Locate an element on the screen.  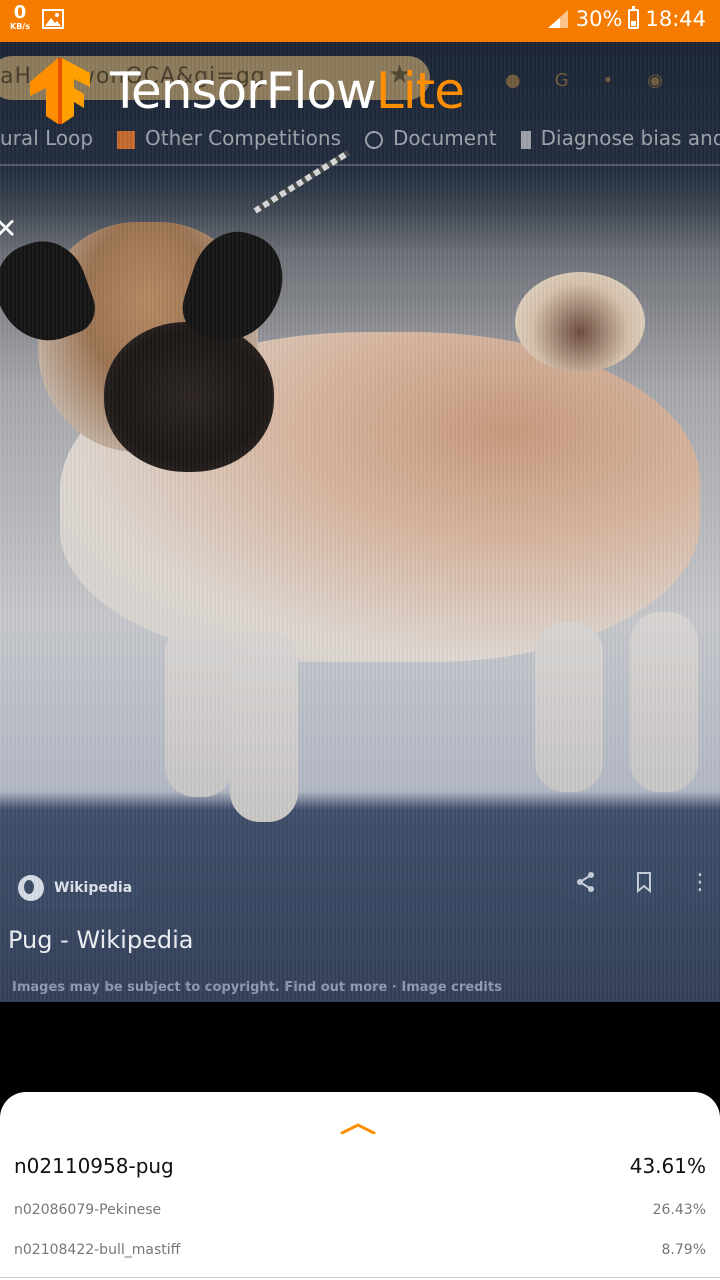
pug-muzzle is located at coordinates (189, 397).